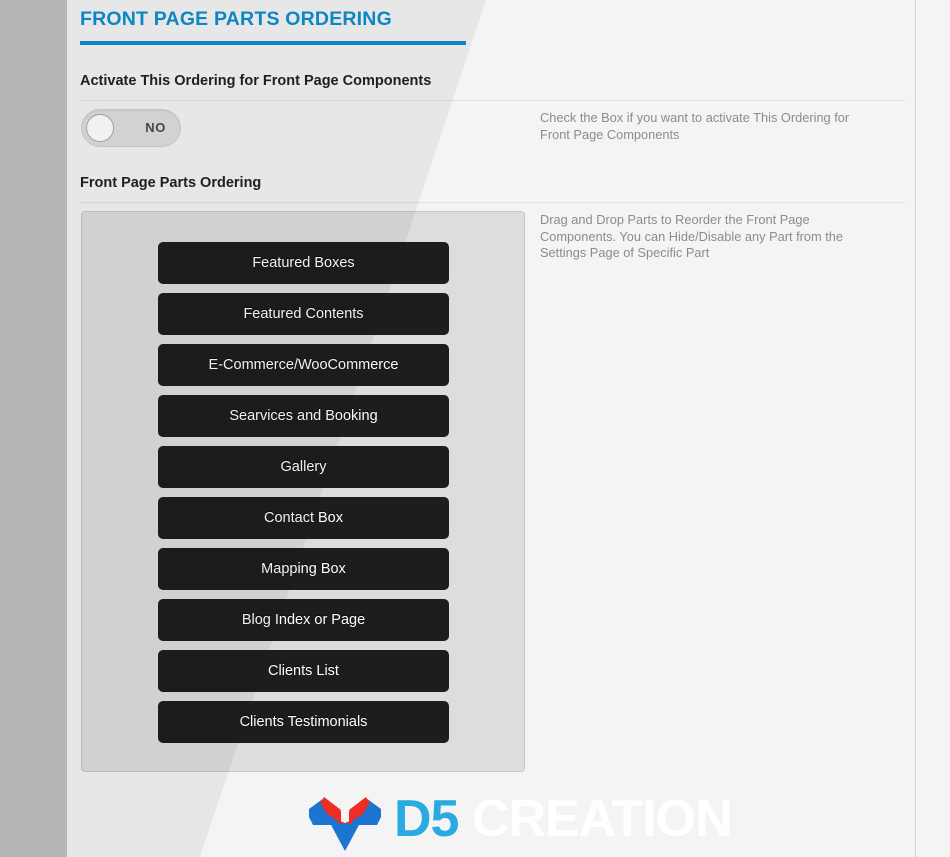 The image size is (950, 857). What do you see at coordinates (33, 428) in the screenshot?
I see `admin-menu-rail` at bounding box center [33, 428].